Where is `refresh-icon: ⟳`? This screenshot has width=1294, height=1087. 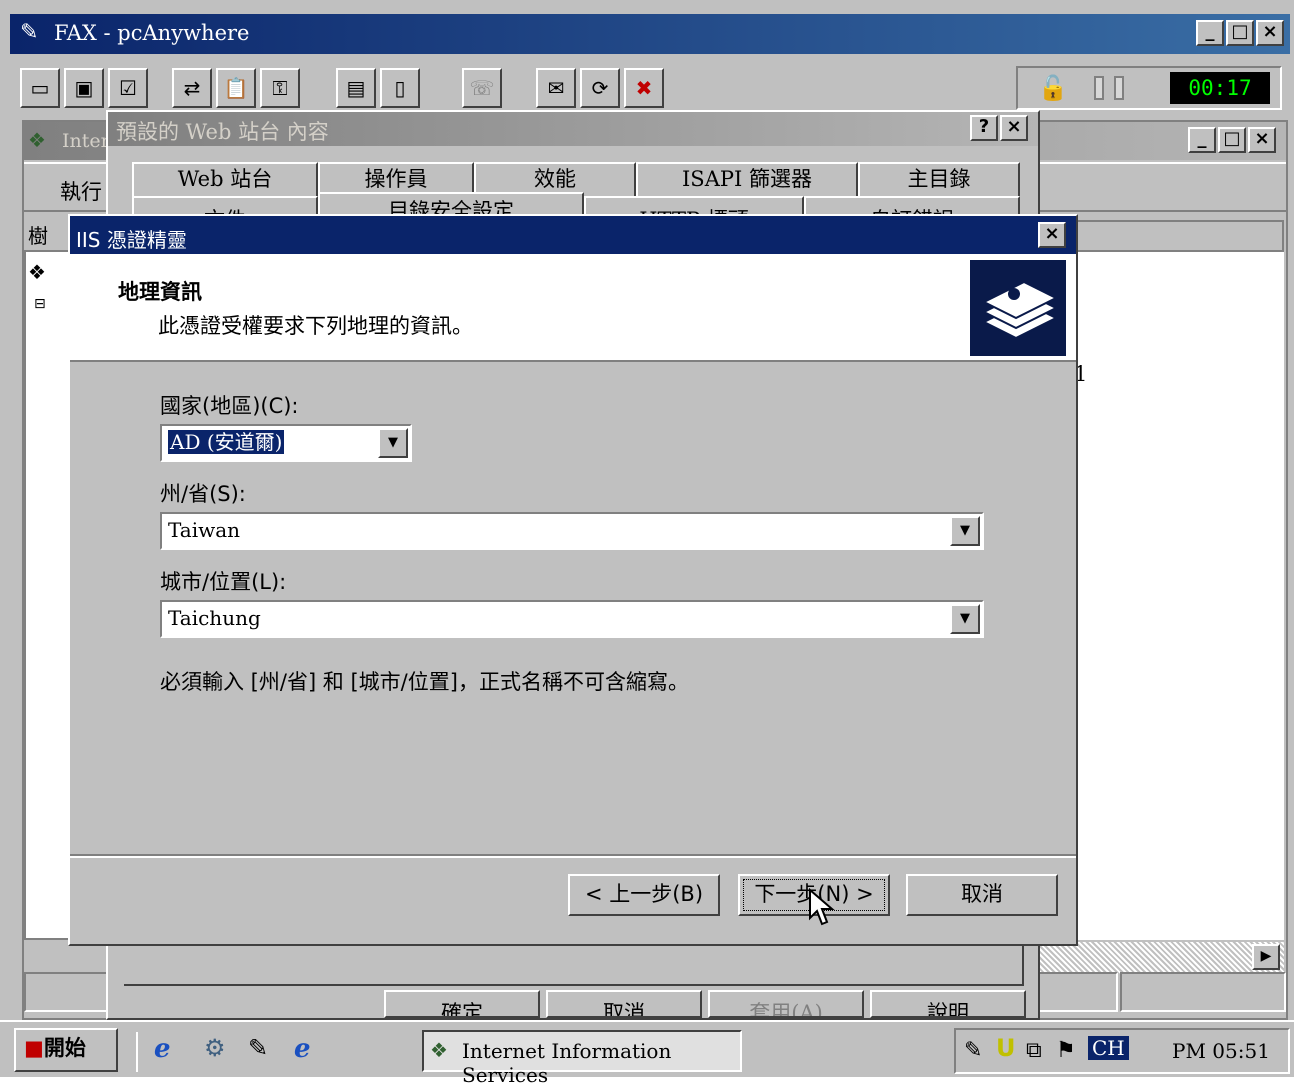
refresh-icon: ⟳ is located at coordinates (600, 88).